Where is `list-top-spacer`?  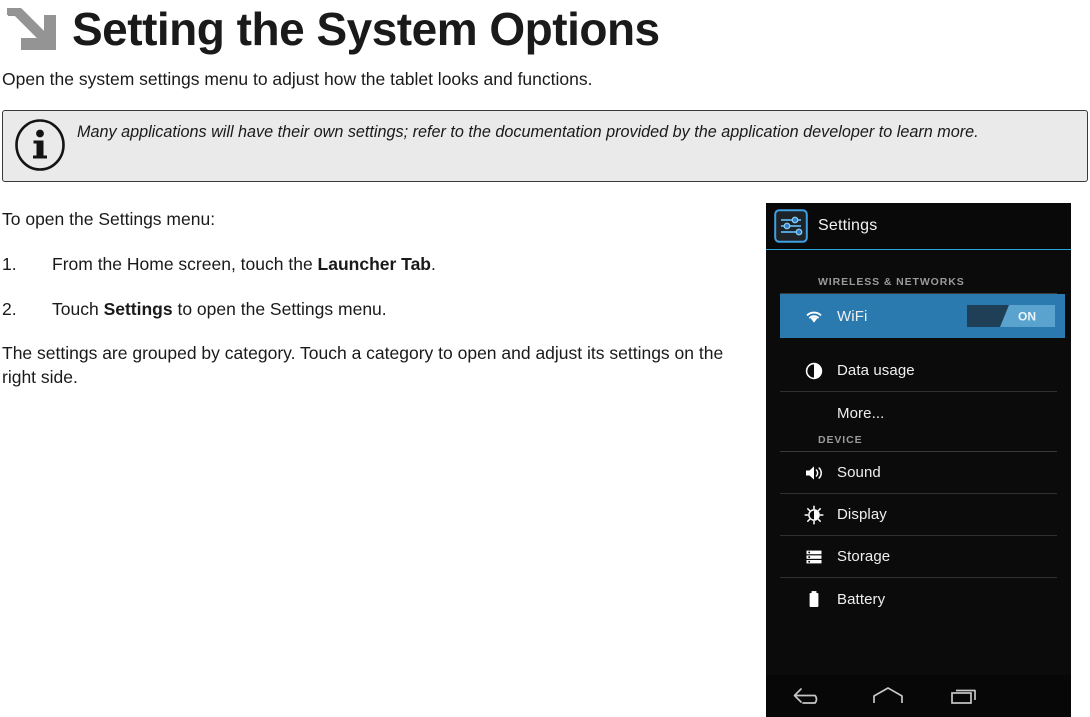
list-top-spacer is located at coordinates (918, 263).